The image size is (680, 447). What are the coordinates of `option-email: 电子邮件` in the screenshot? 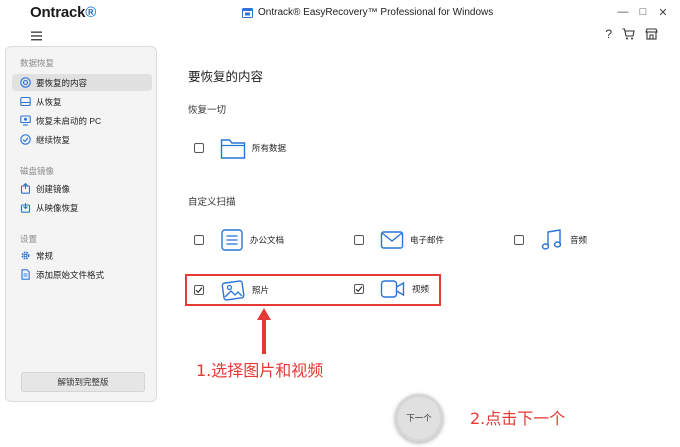 It's located at (399, 240).